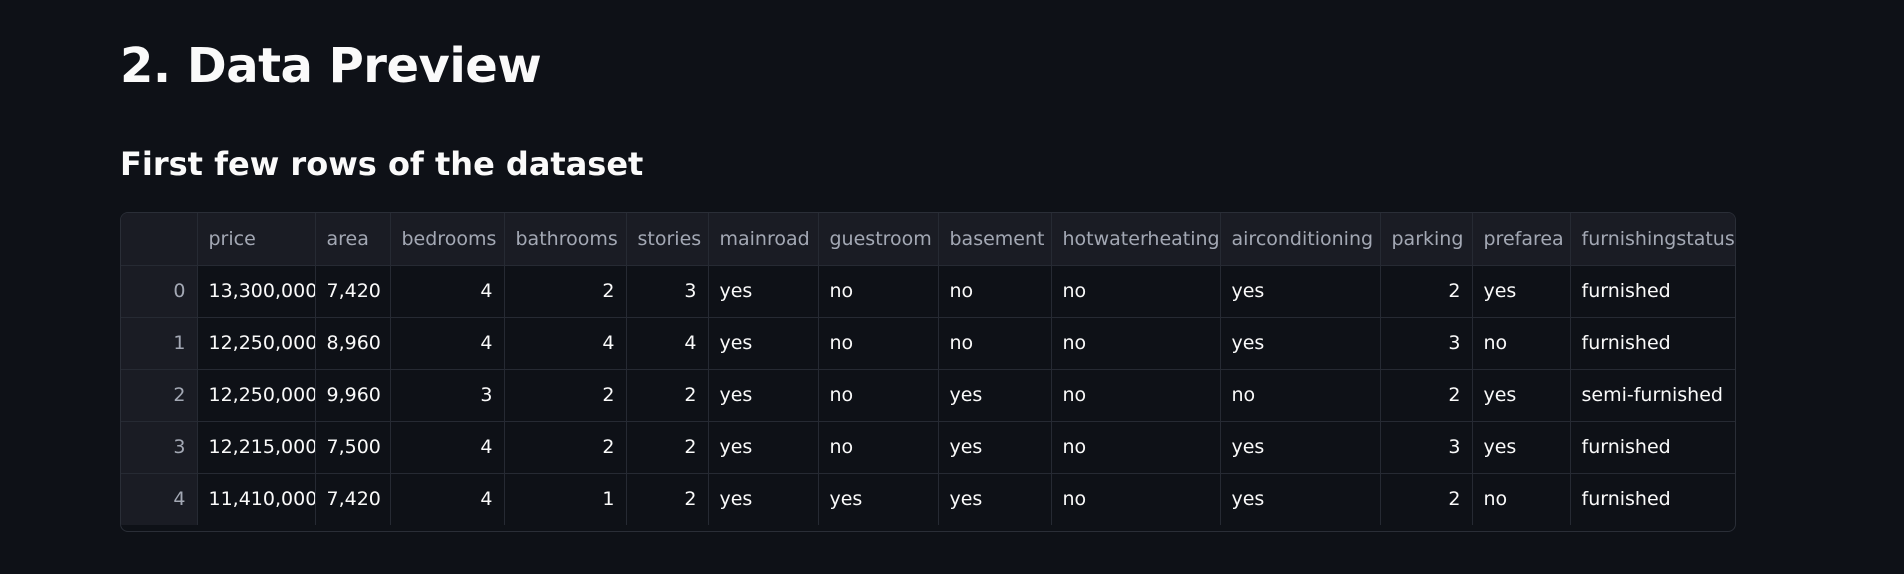  What do you see at coordinates (878, 499) in the screenshot?
I see `cell-guestroom: yes` at bounding box center [878, 499].